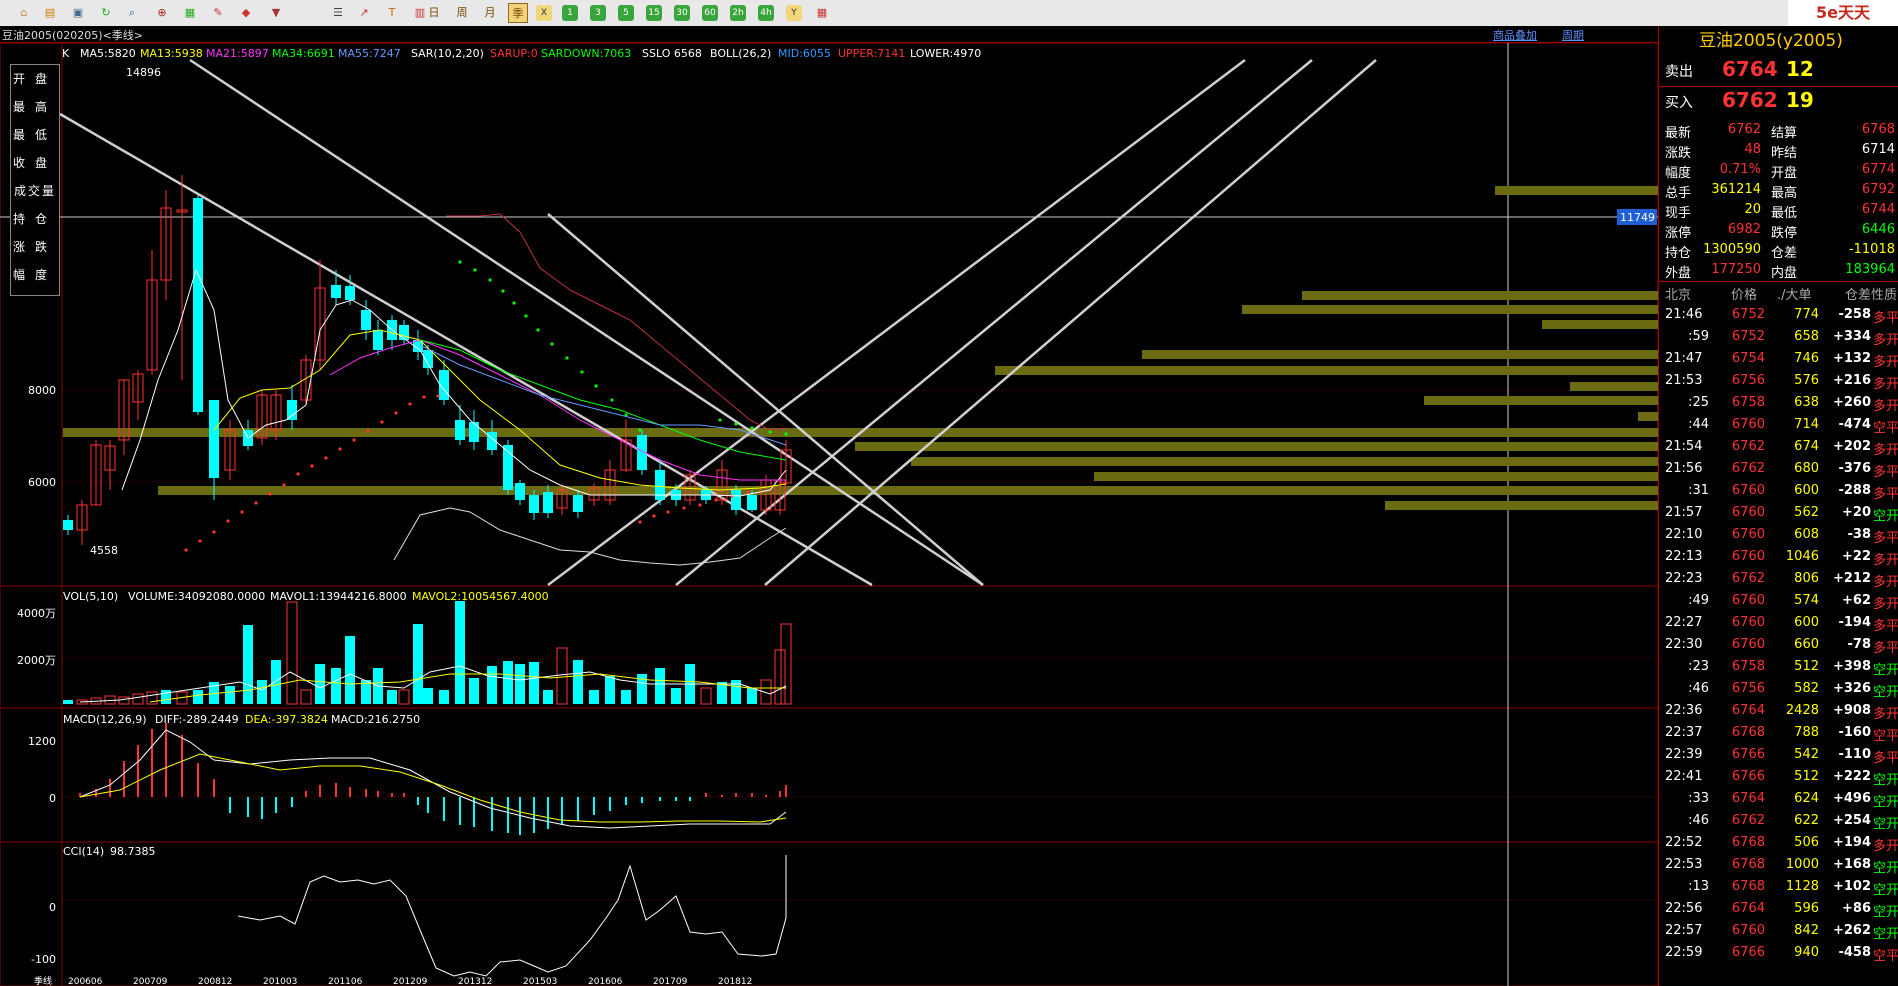 This screenshot has height=986, width=1898. I want to click on tick-row: 22:56 6764 596 +86 空开, so click(1778, 909).